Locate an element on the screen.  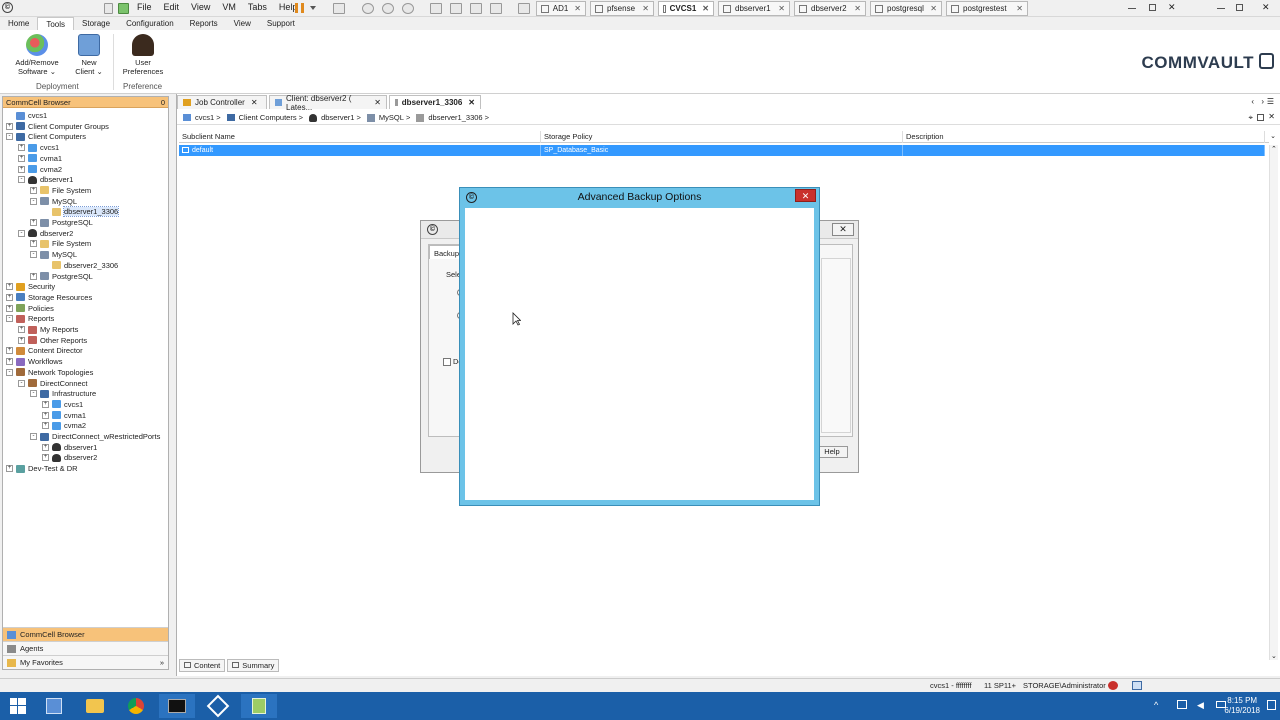
tree-item: + PostgreSQL is located at coordinates (61, 276).